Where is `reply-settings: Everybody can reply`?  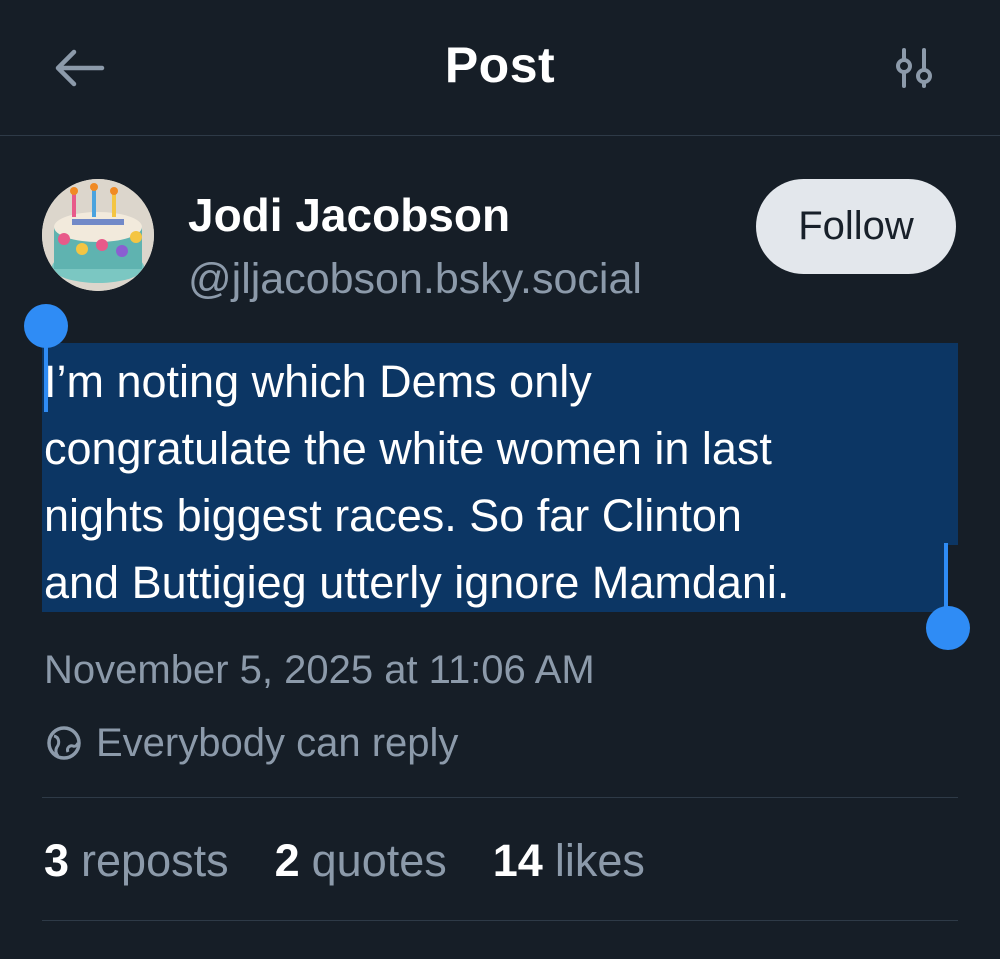 reply-settings: Everybody can reply is located at coordinates (251, 743).